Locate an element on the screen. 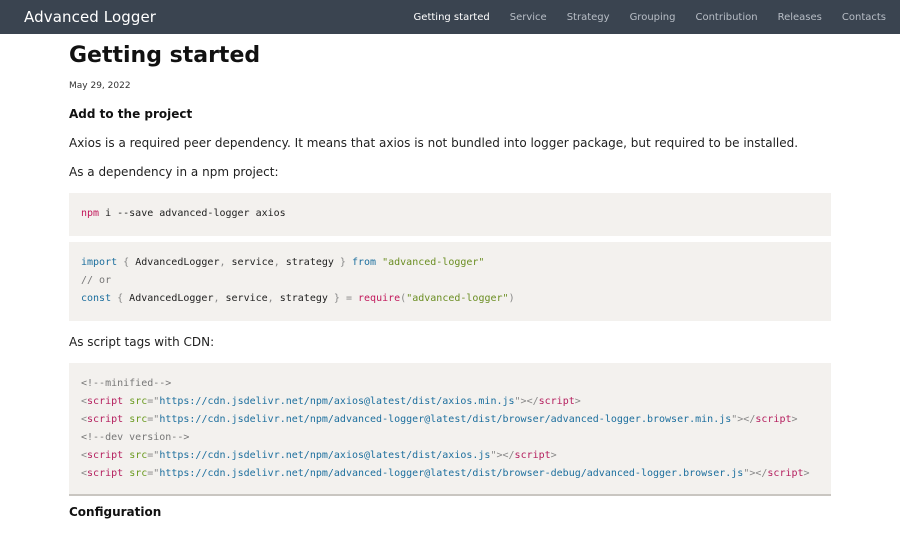 This screenshot has width=900, height=536. code-line: <!--dev version--> is located at coordinates (450, 438).